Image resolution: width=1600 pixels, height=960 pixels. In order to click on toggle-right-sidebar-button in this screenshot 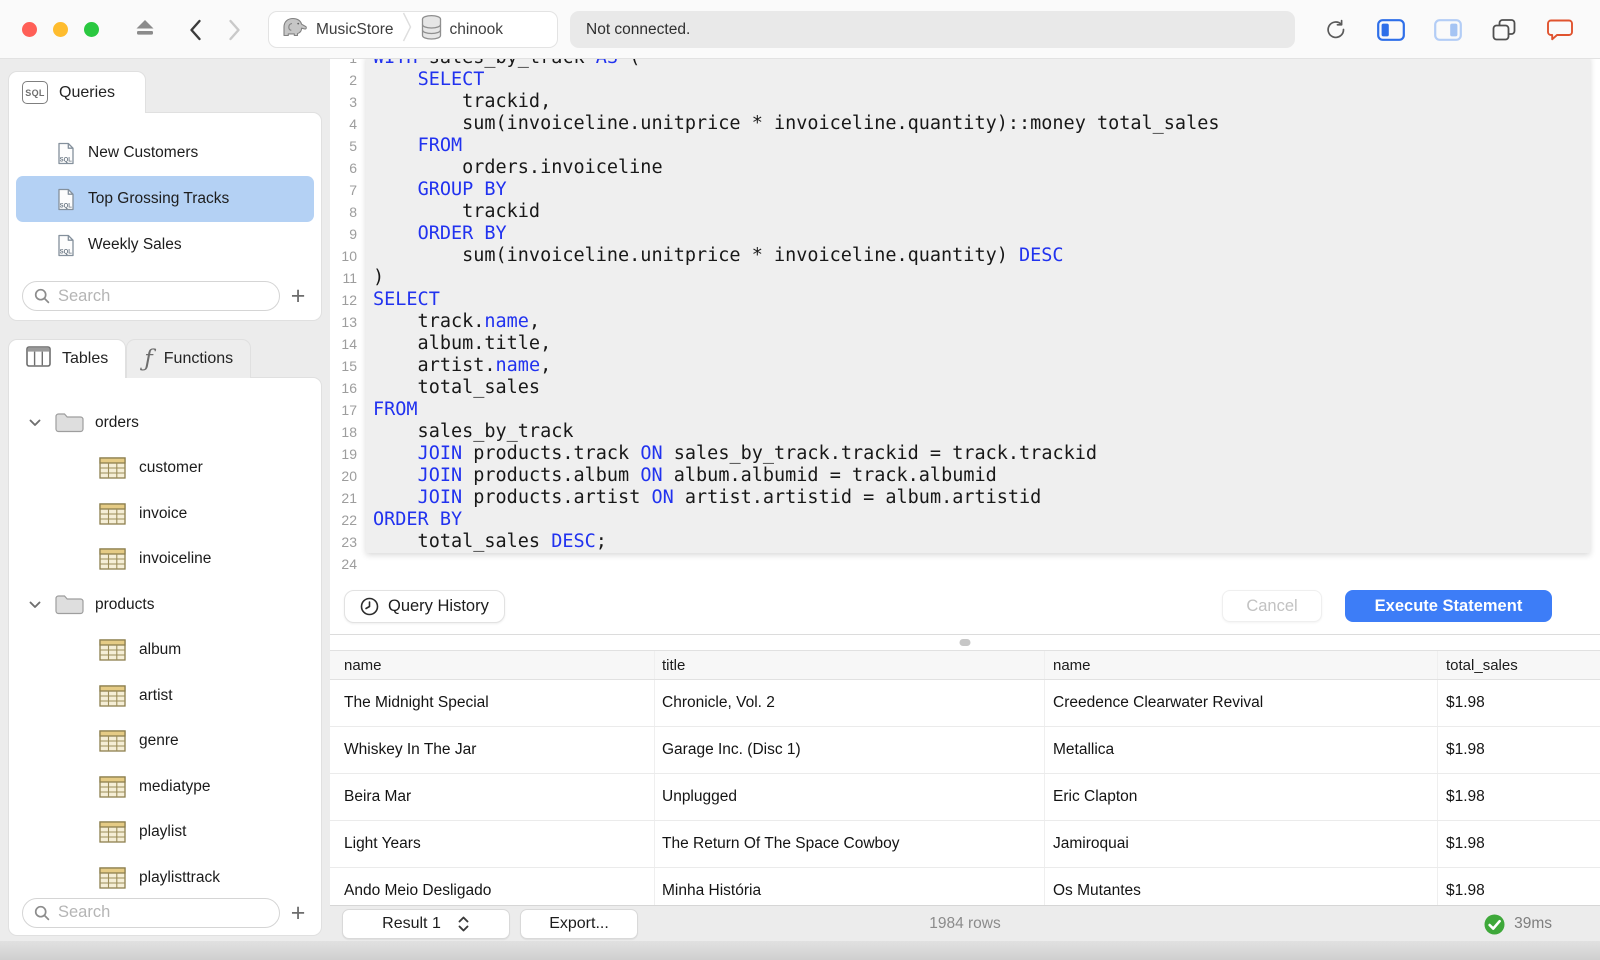, I will do `click(1448, 30)`.